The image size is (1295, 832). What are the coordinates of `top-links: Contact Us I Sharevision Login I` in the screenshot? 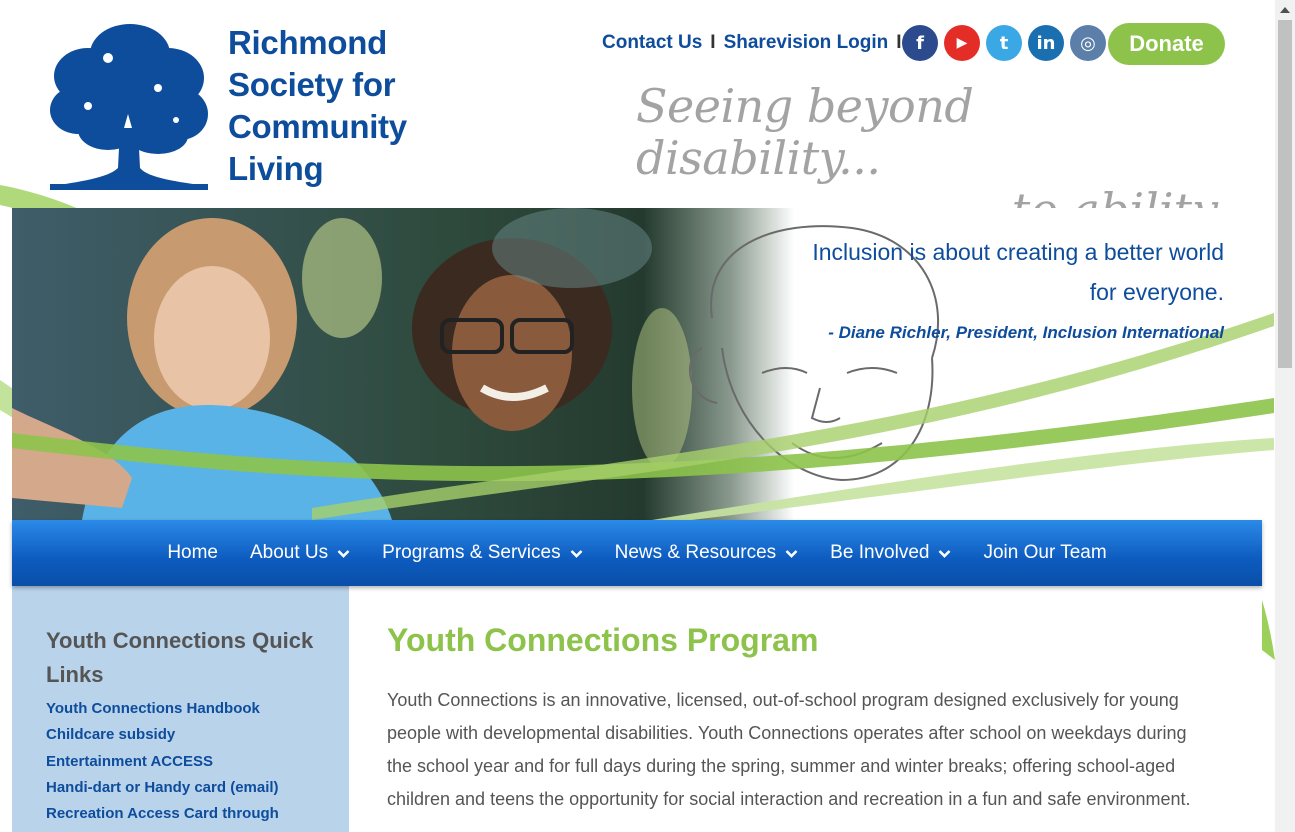 It's located at (756, 43).